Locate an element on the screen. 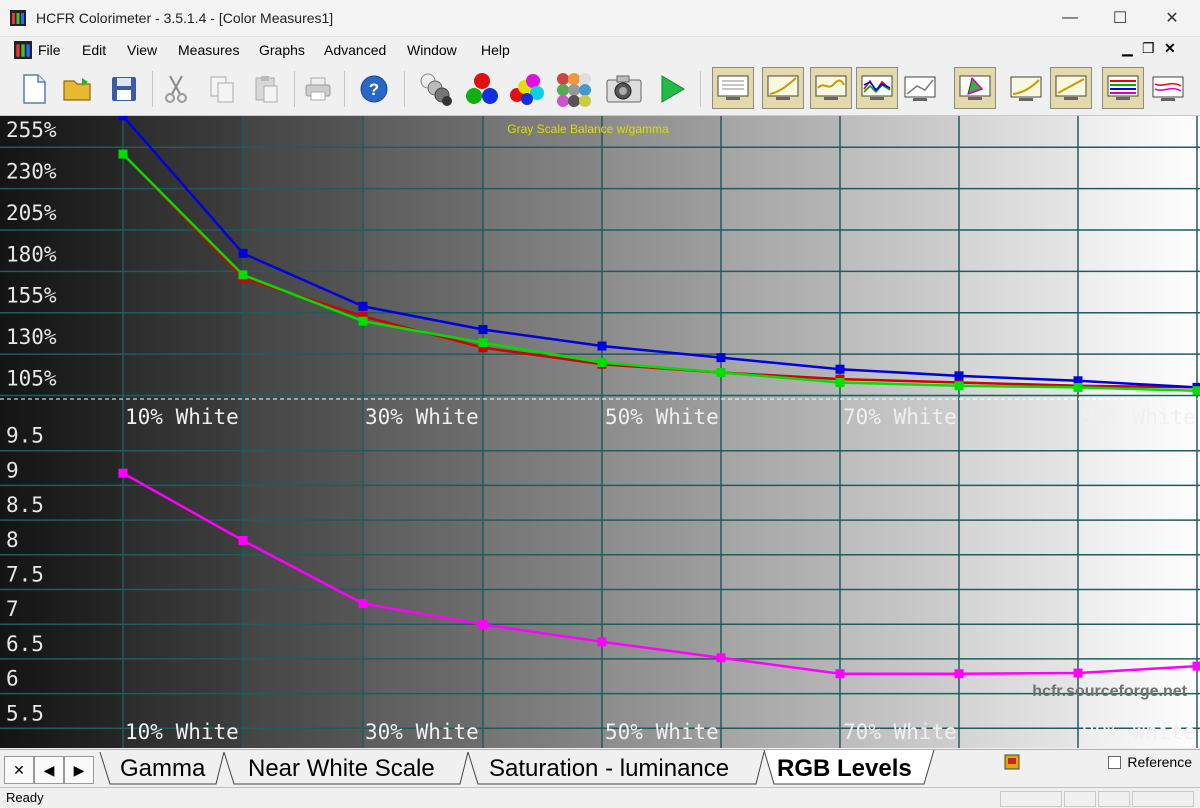 This screenshot has height=808, width=1200. y-tick-label: 5.5 is located at coordinates (25, 713).